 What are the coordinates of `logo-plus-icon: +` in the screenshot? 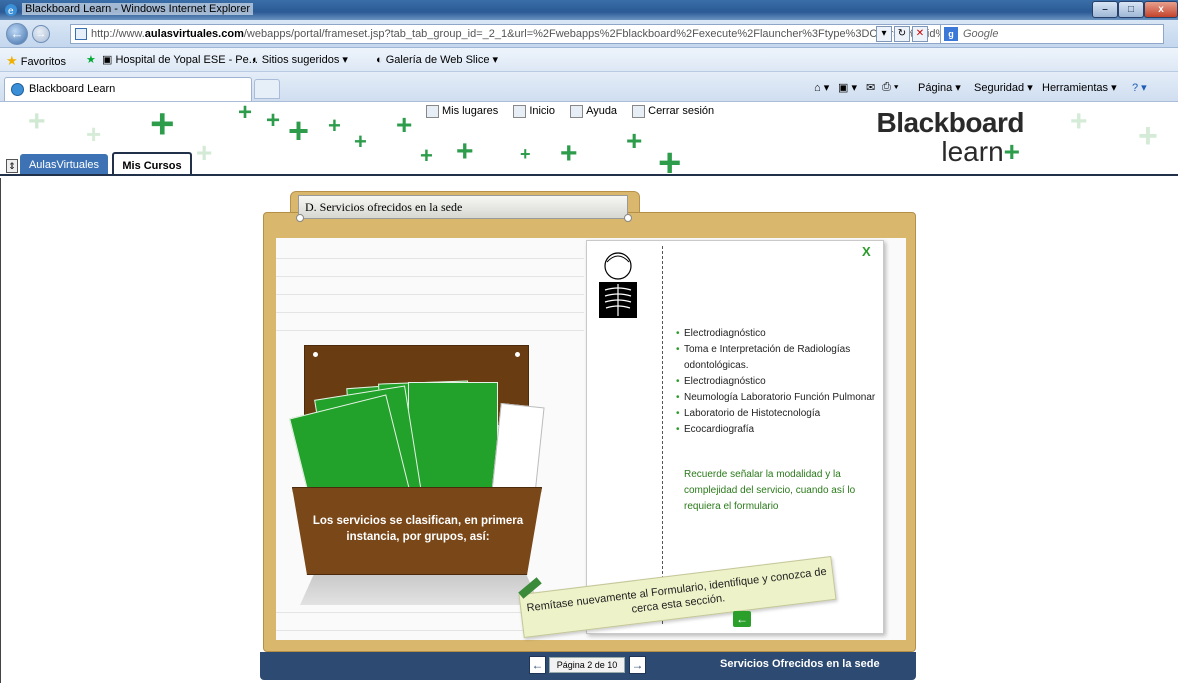 It's located at (1011, 151).